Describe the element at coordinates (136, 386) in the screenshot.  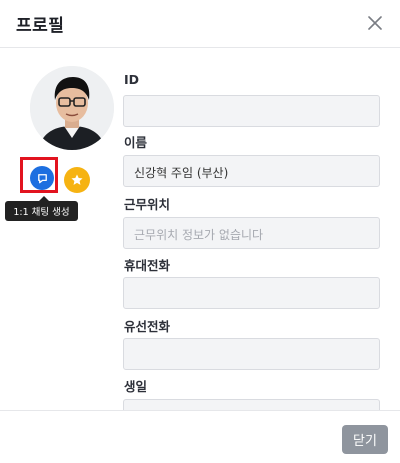
I see `birthday-label: 생일` at that location.